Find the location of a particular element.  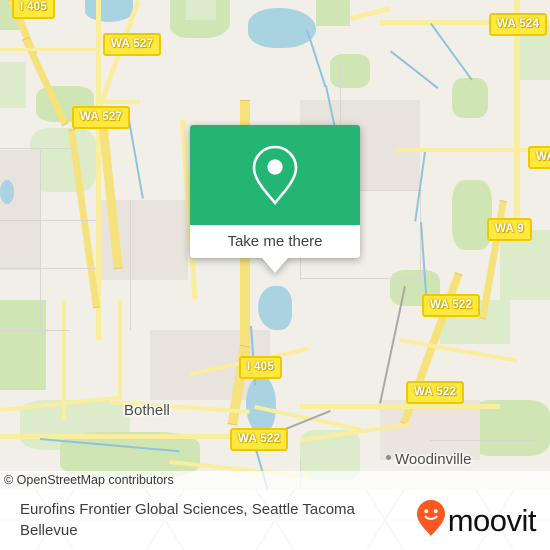

map-pin-icon is located at coordinates (275, 175).